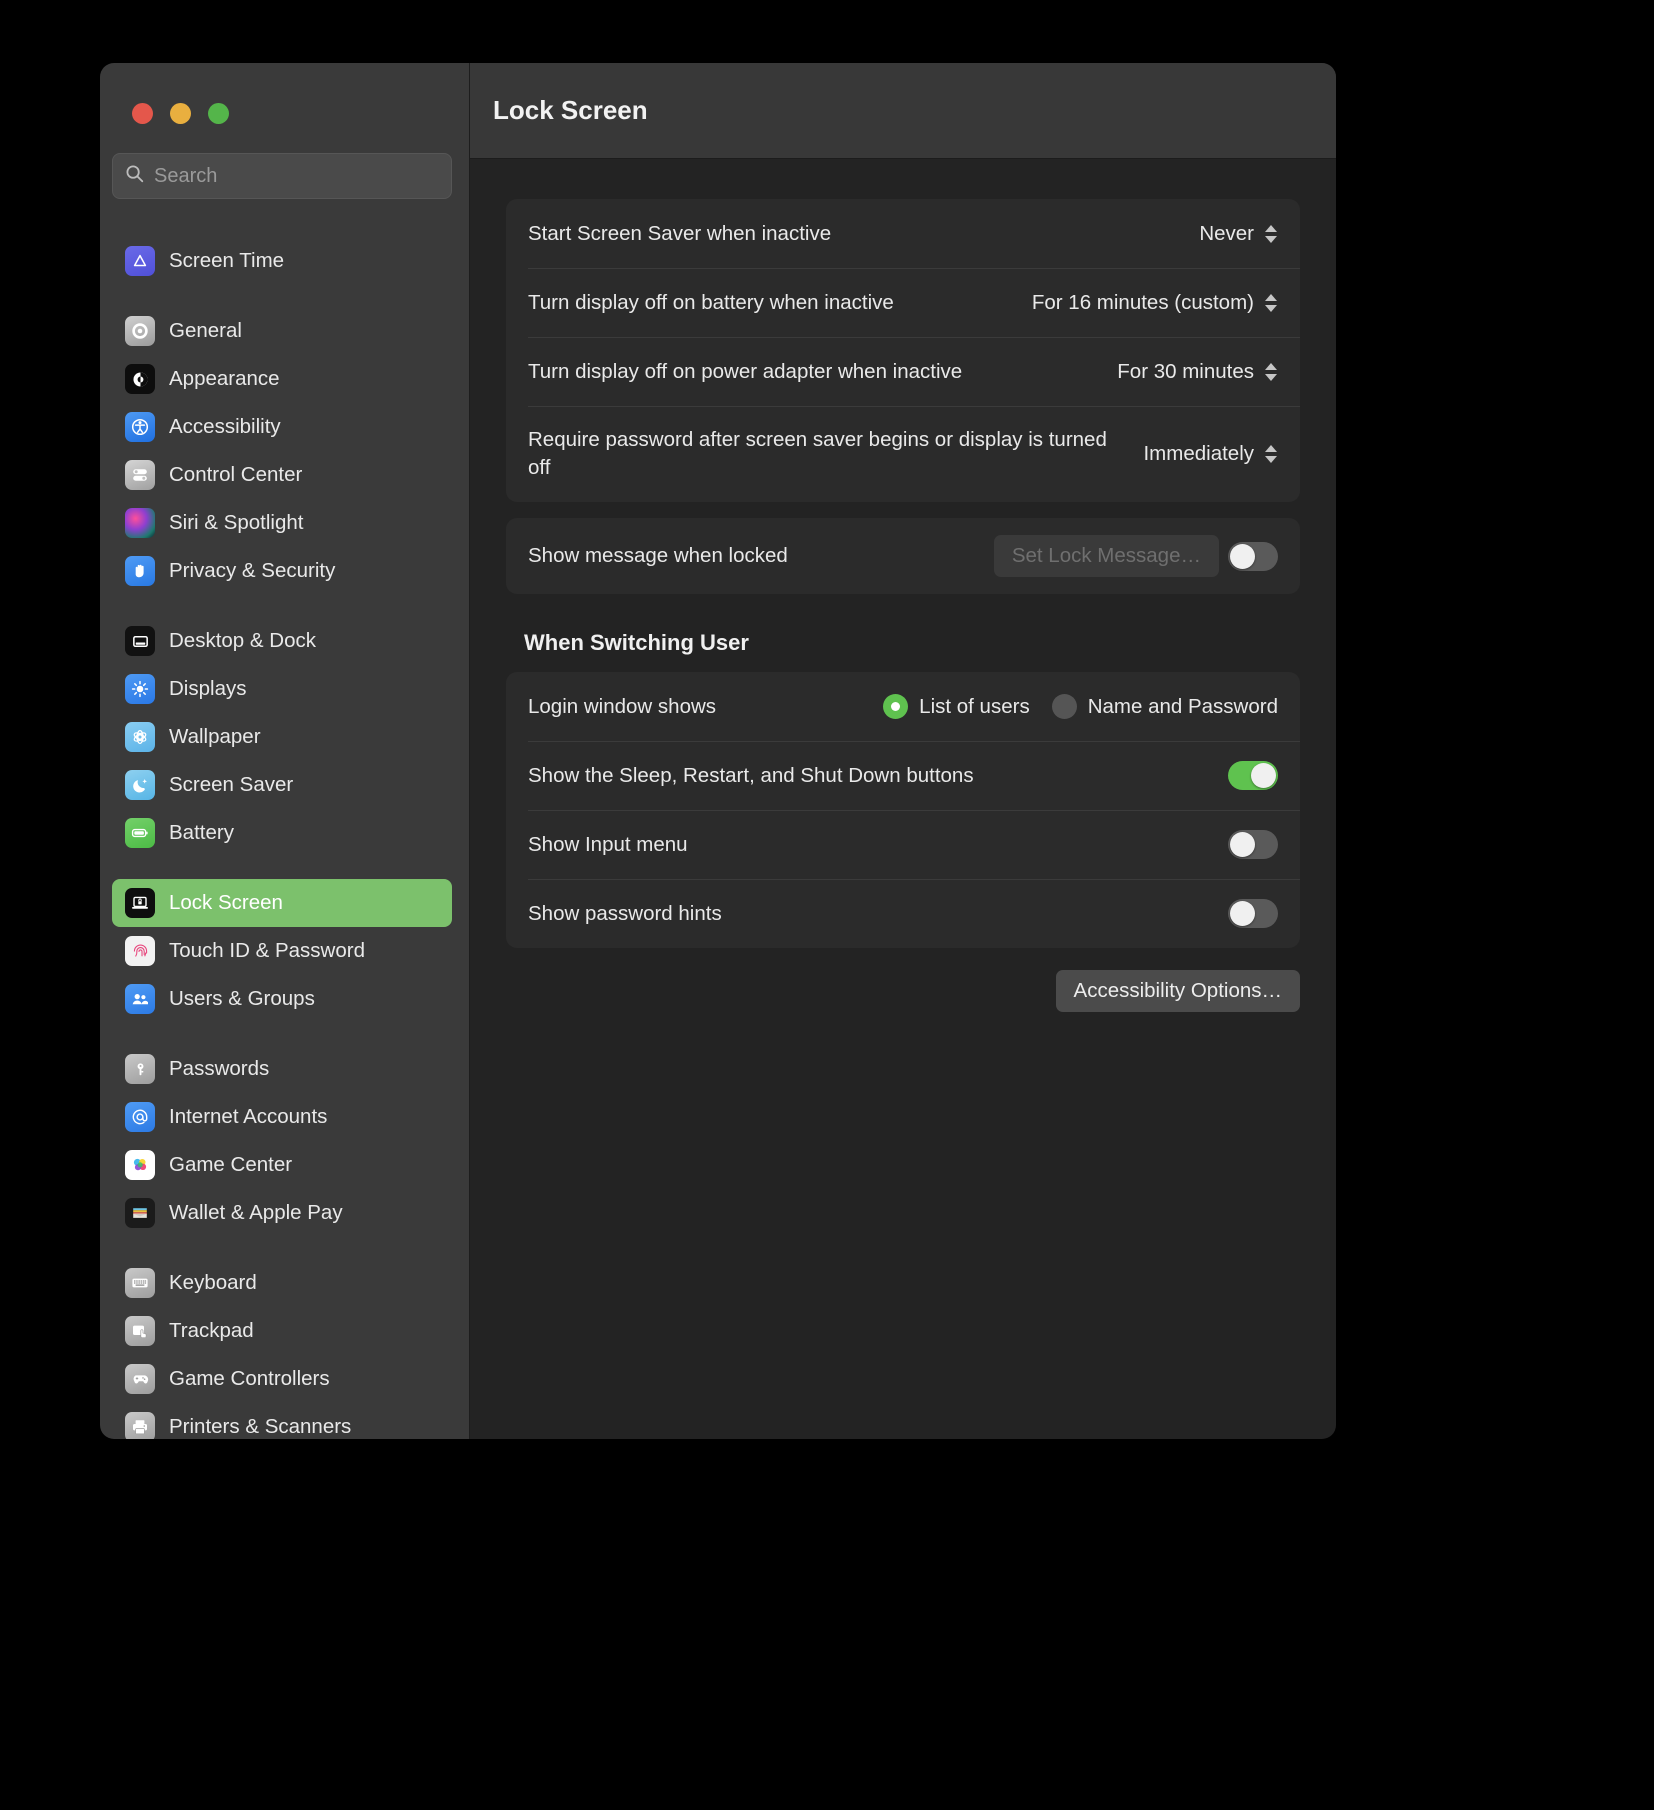 This screenshot has height=1810, width=1654. Describe the element at coordinates (140, 523) in the screenshot. I see `siri-icon` at that location.